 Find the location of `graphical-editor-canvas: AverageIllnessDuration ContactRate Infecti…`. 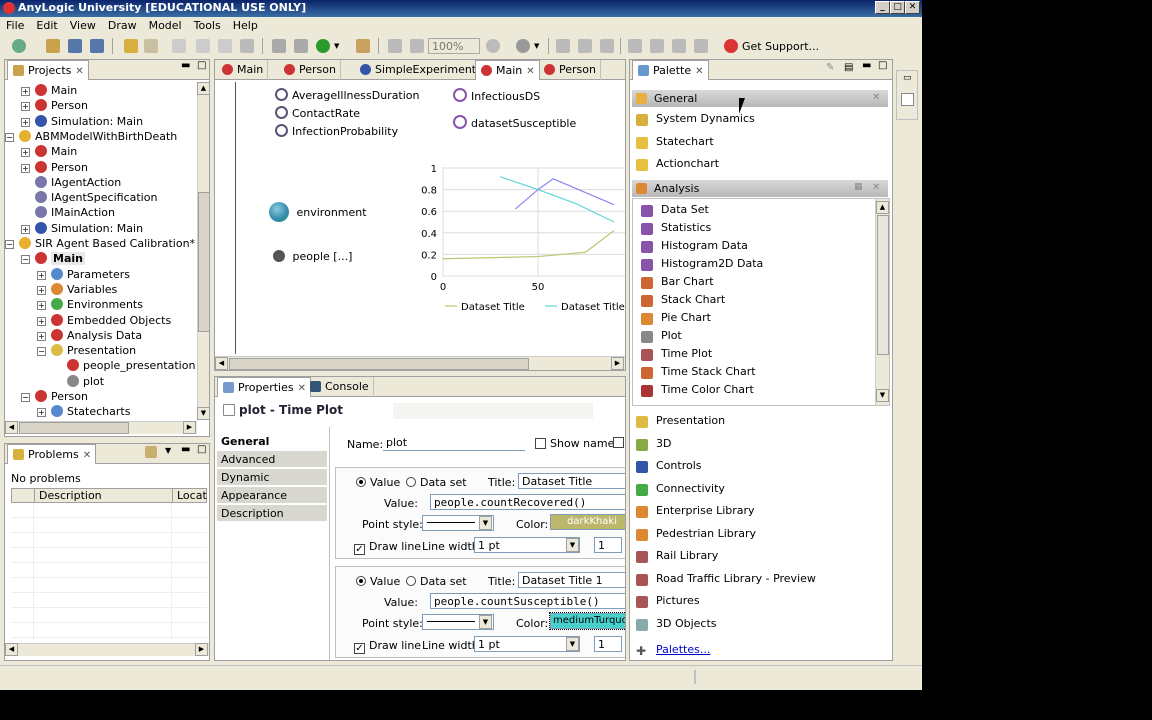

graphical-editor-canvas: AverageIllnessDuration ContactRate Infecti… is located at coordinates (420, 219).